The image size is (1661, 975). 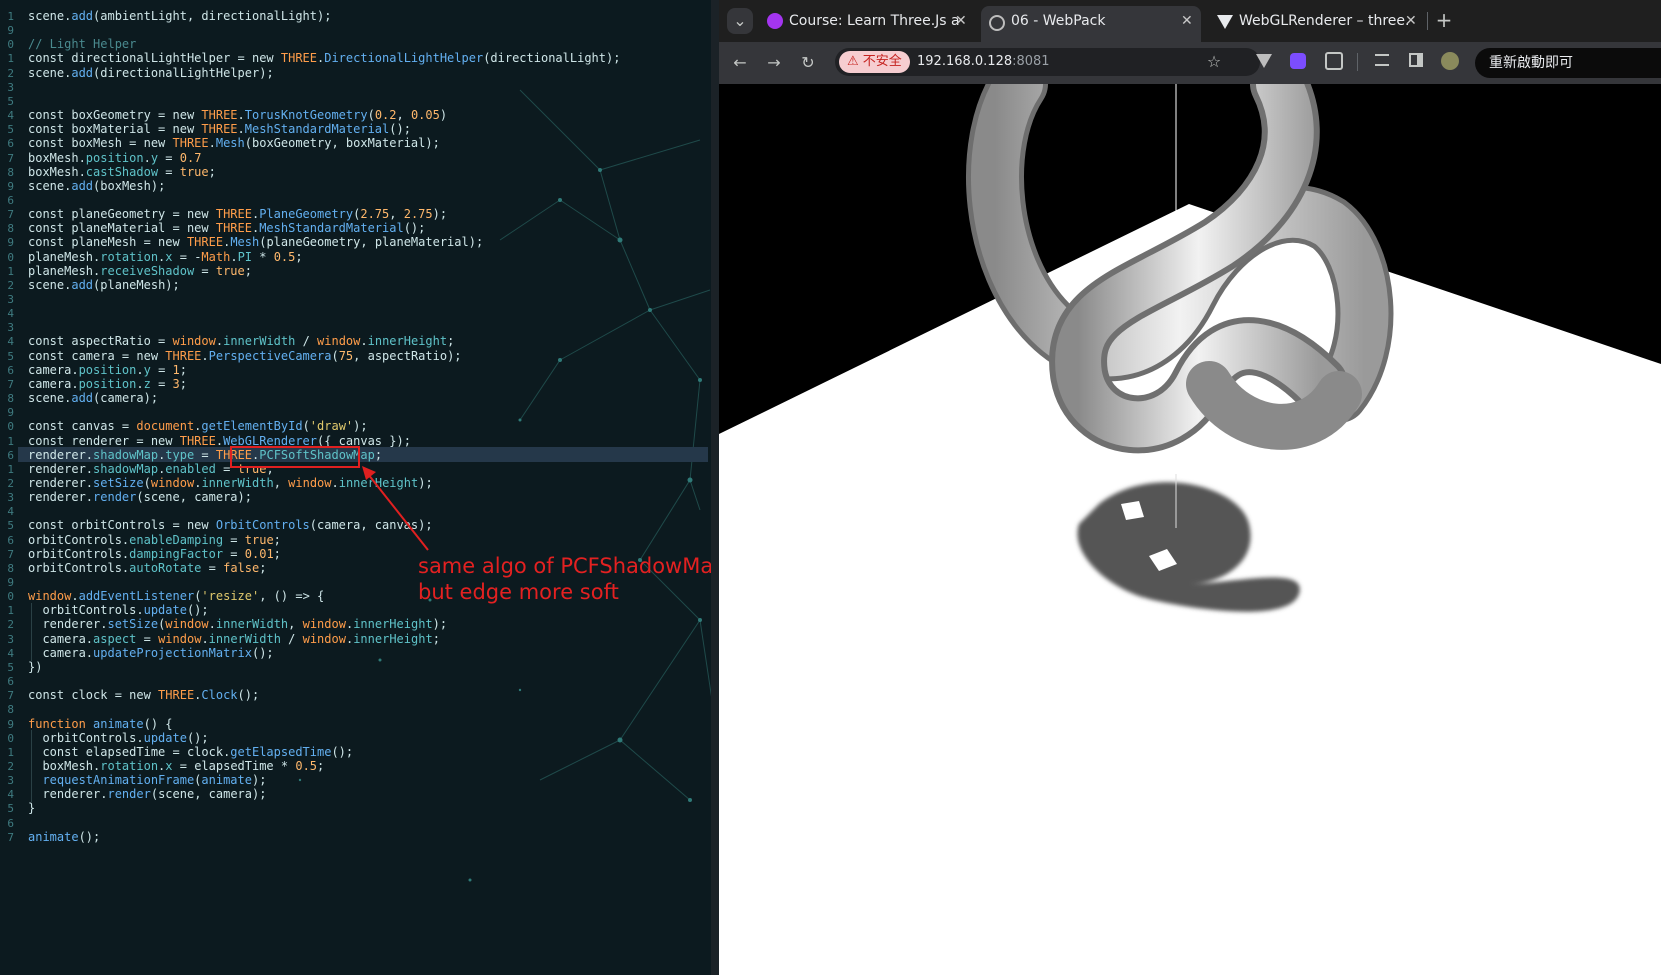 What do you see at coordinates (1314, 21) in the screenshot?
I see `tab-webglrenderer: WebGLRenderer – three. ✕` at bounding box center [1314, 21].